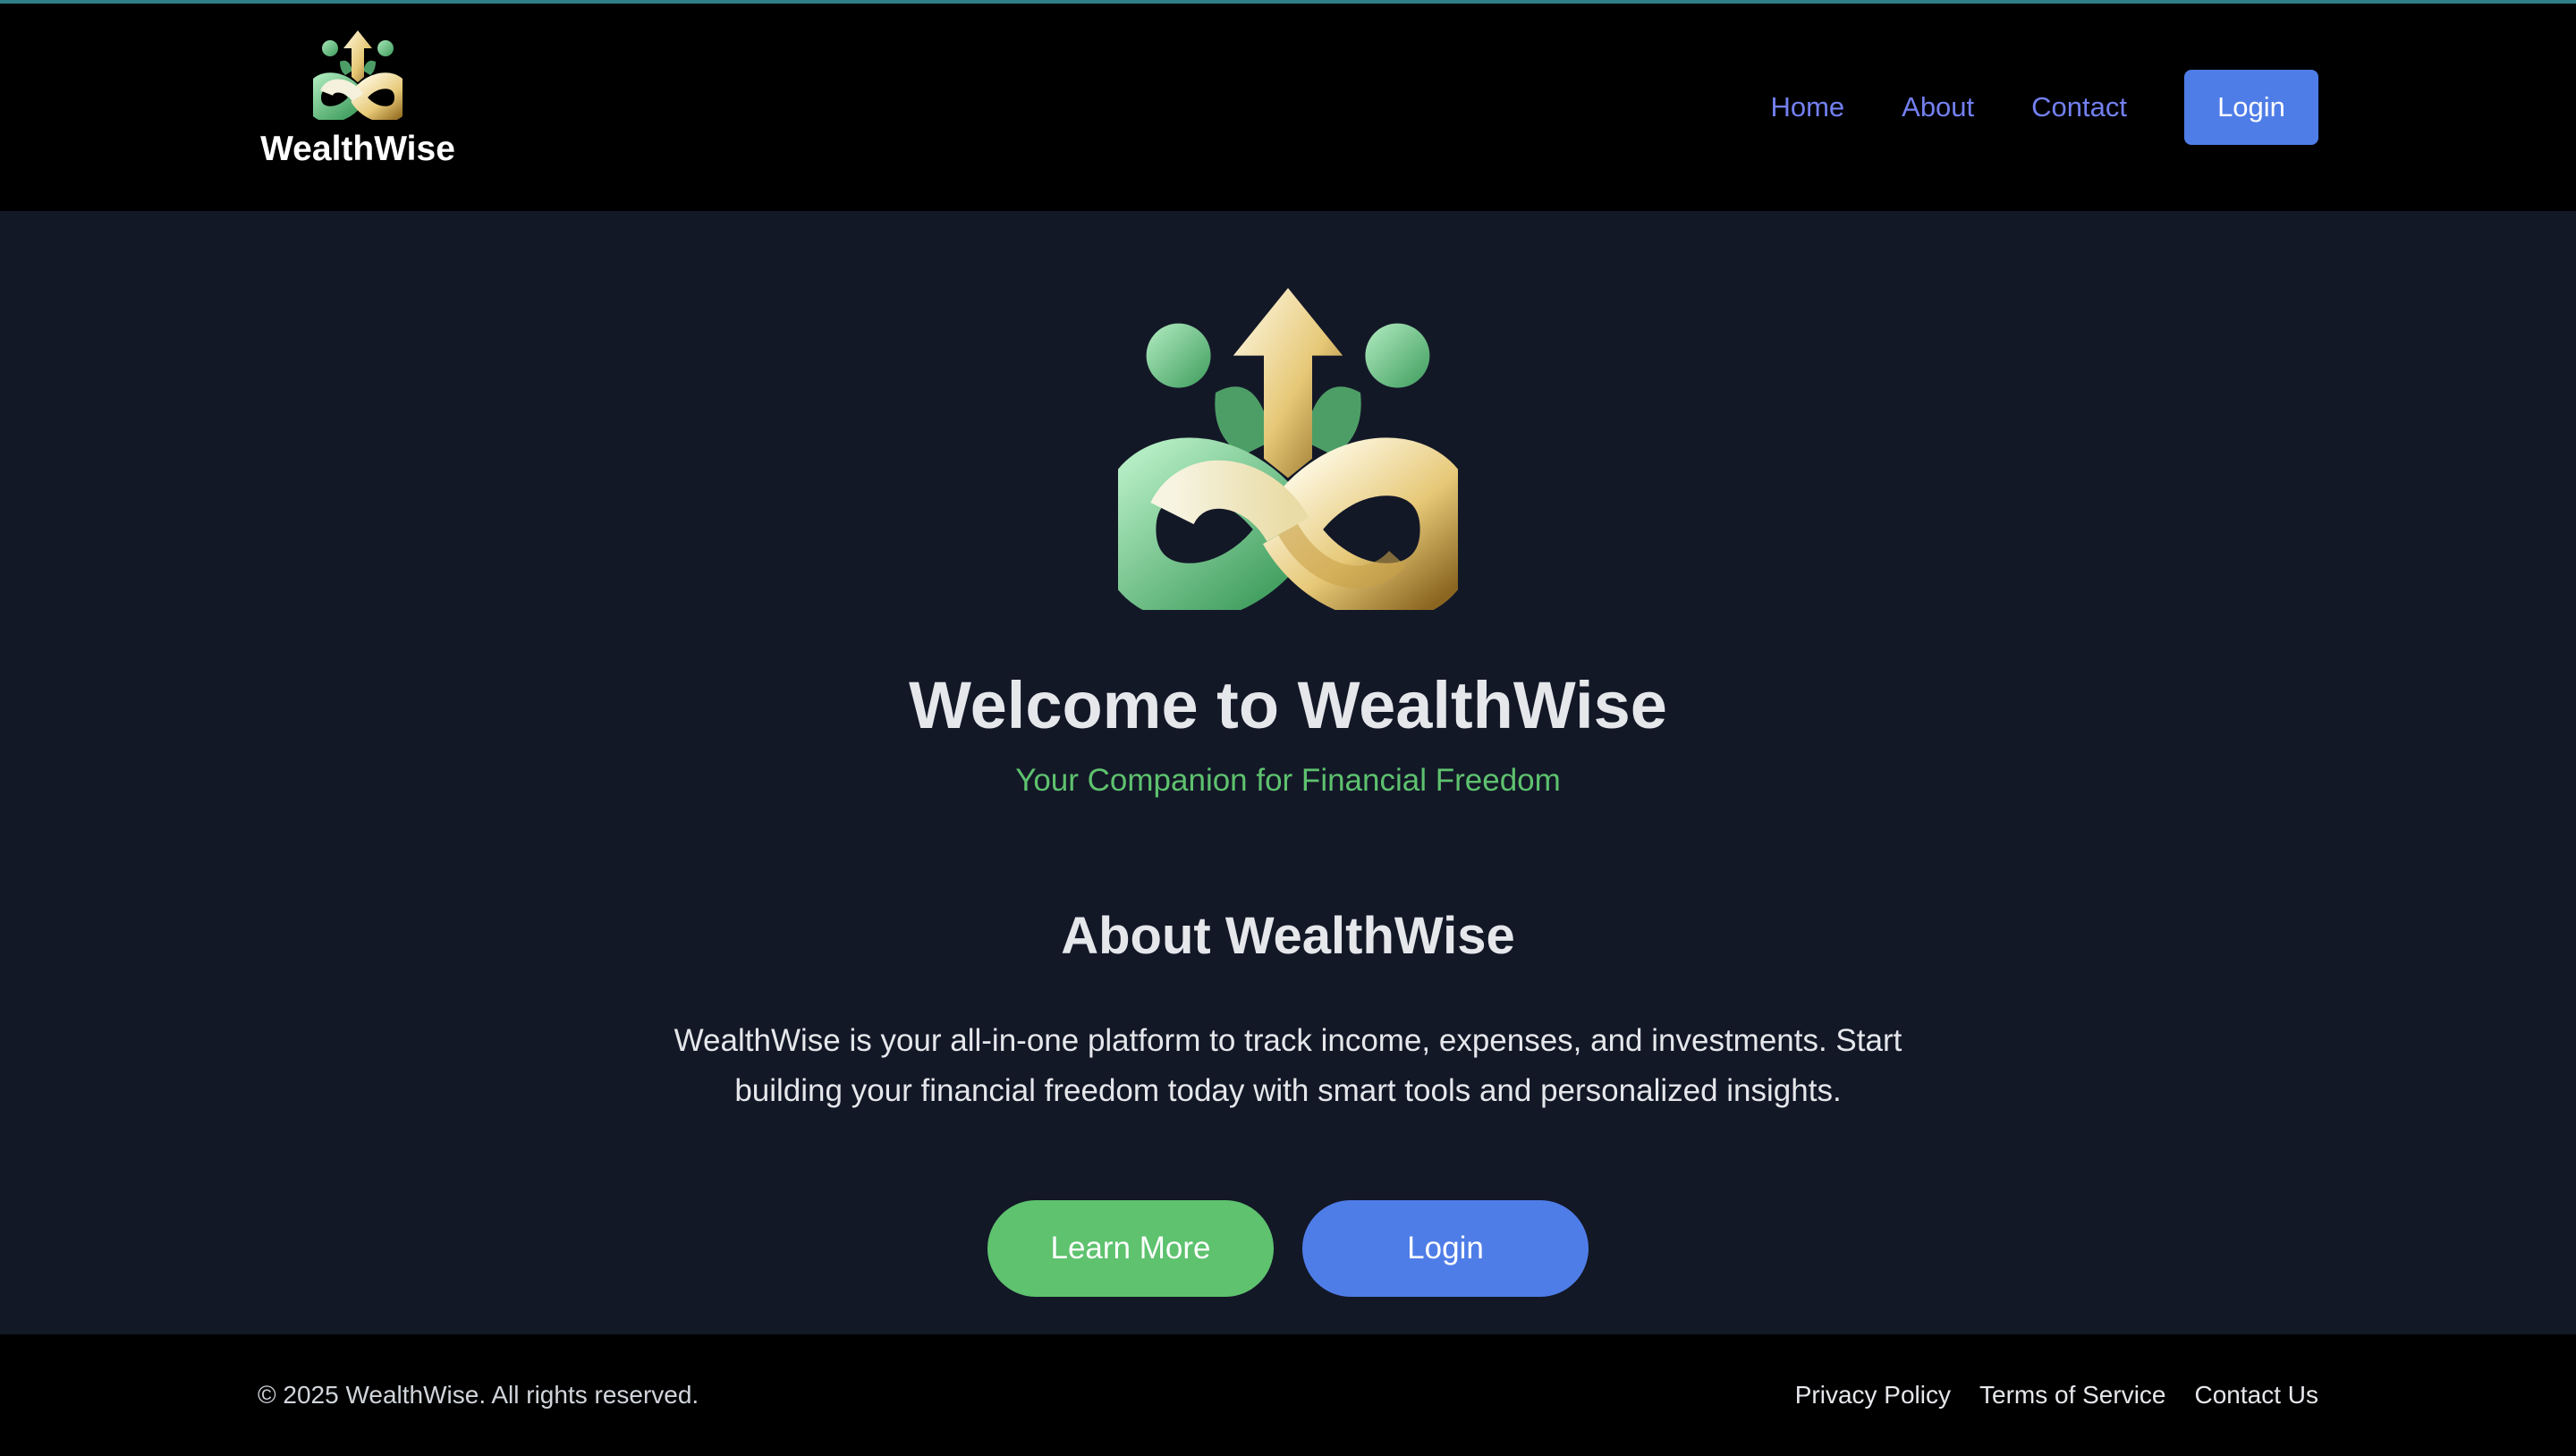  What do you see at coordinates (1288, 780) in the screenshot?
I see `hero-subtitle: Your Companion for Financial Freedom` at bounding box center [1288, 780].